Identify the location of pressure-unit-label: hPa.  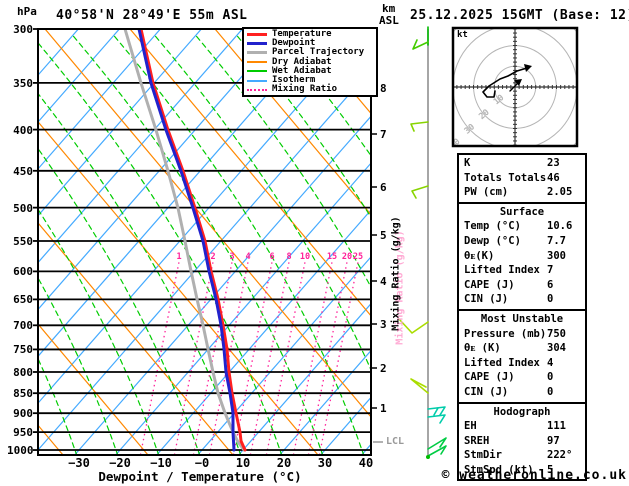
(27, 11).